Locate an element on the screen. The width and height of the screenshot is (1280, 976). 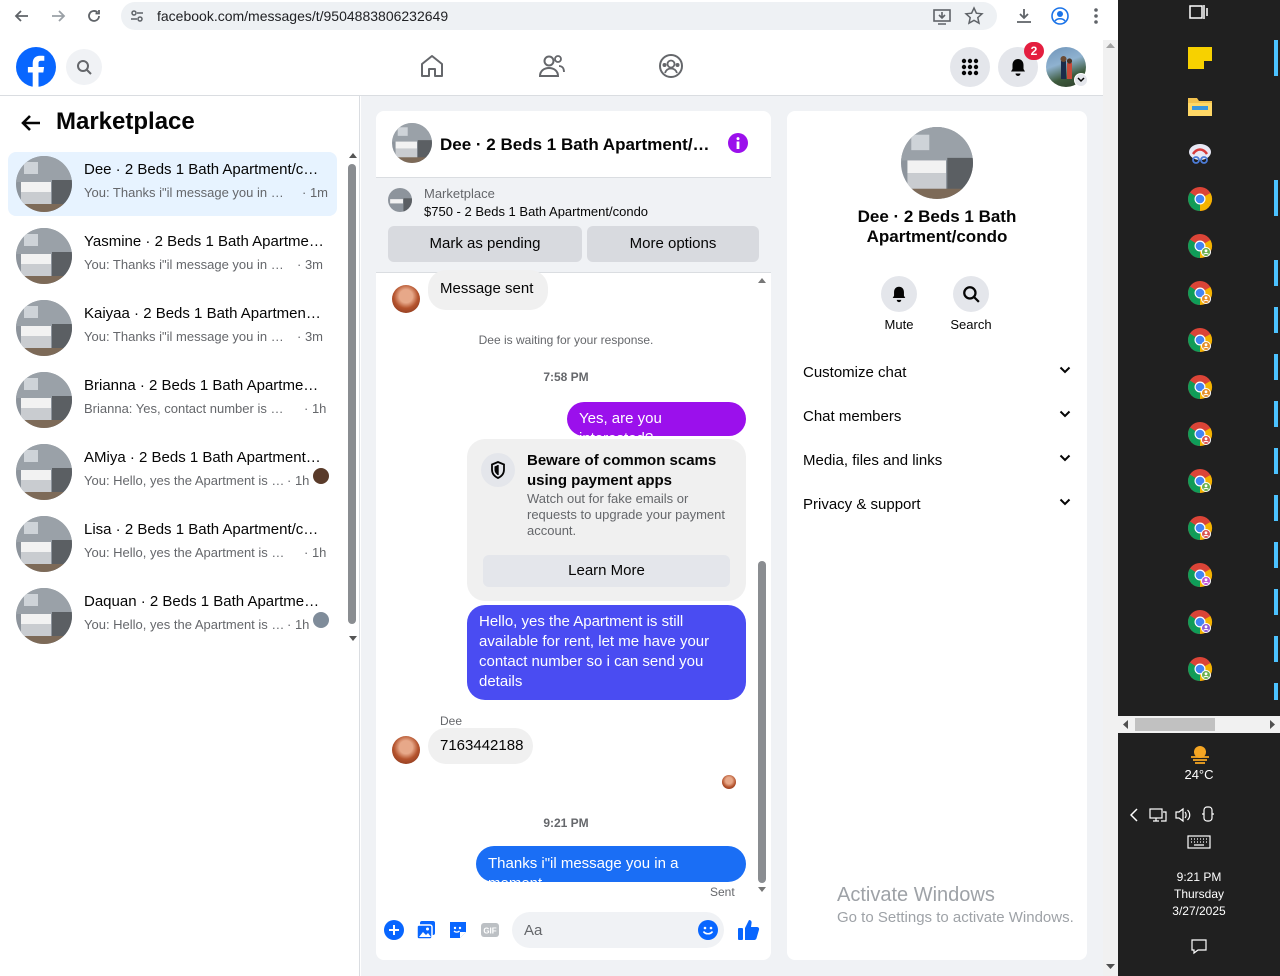
scroll-up-arrow is located at coordinates (353, 157).